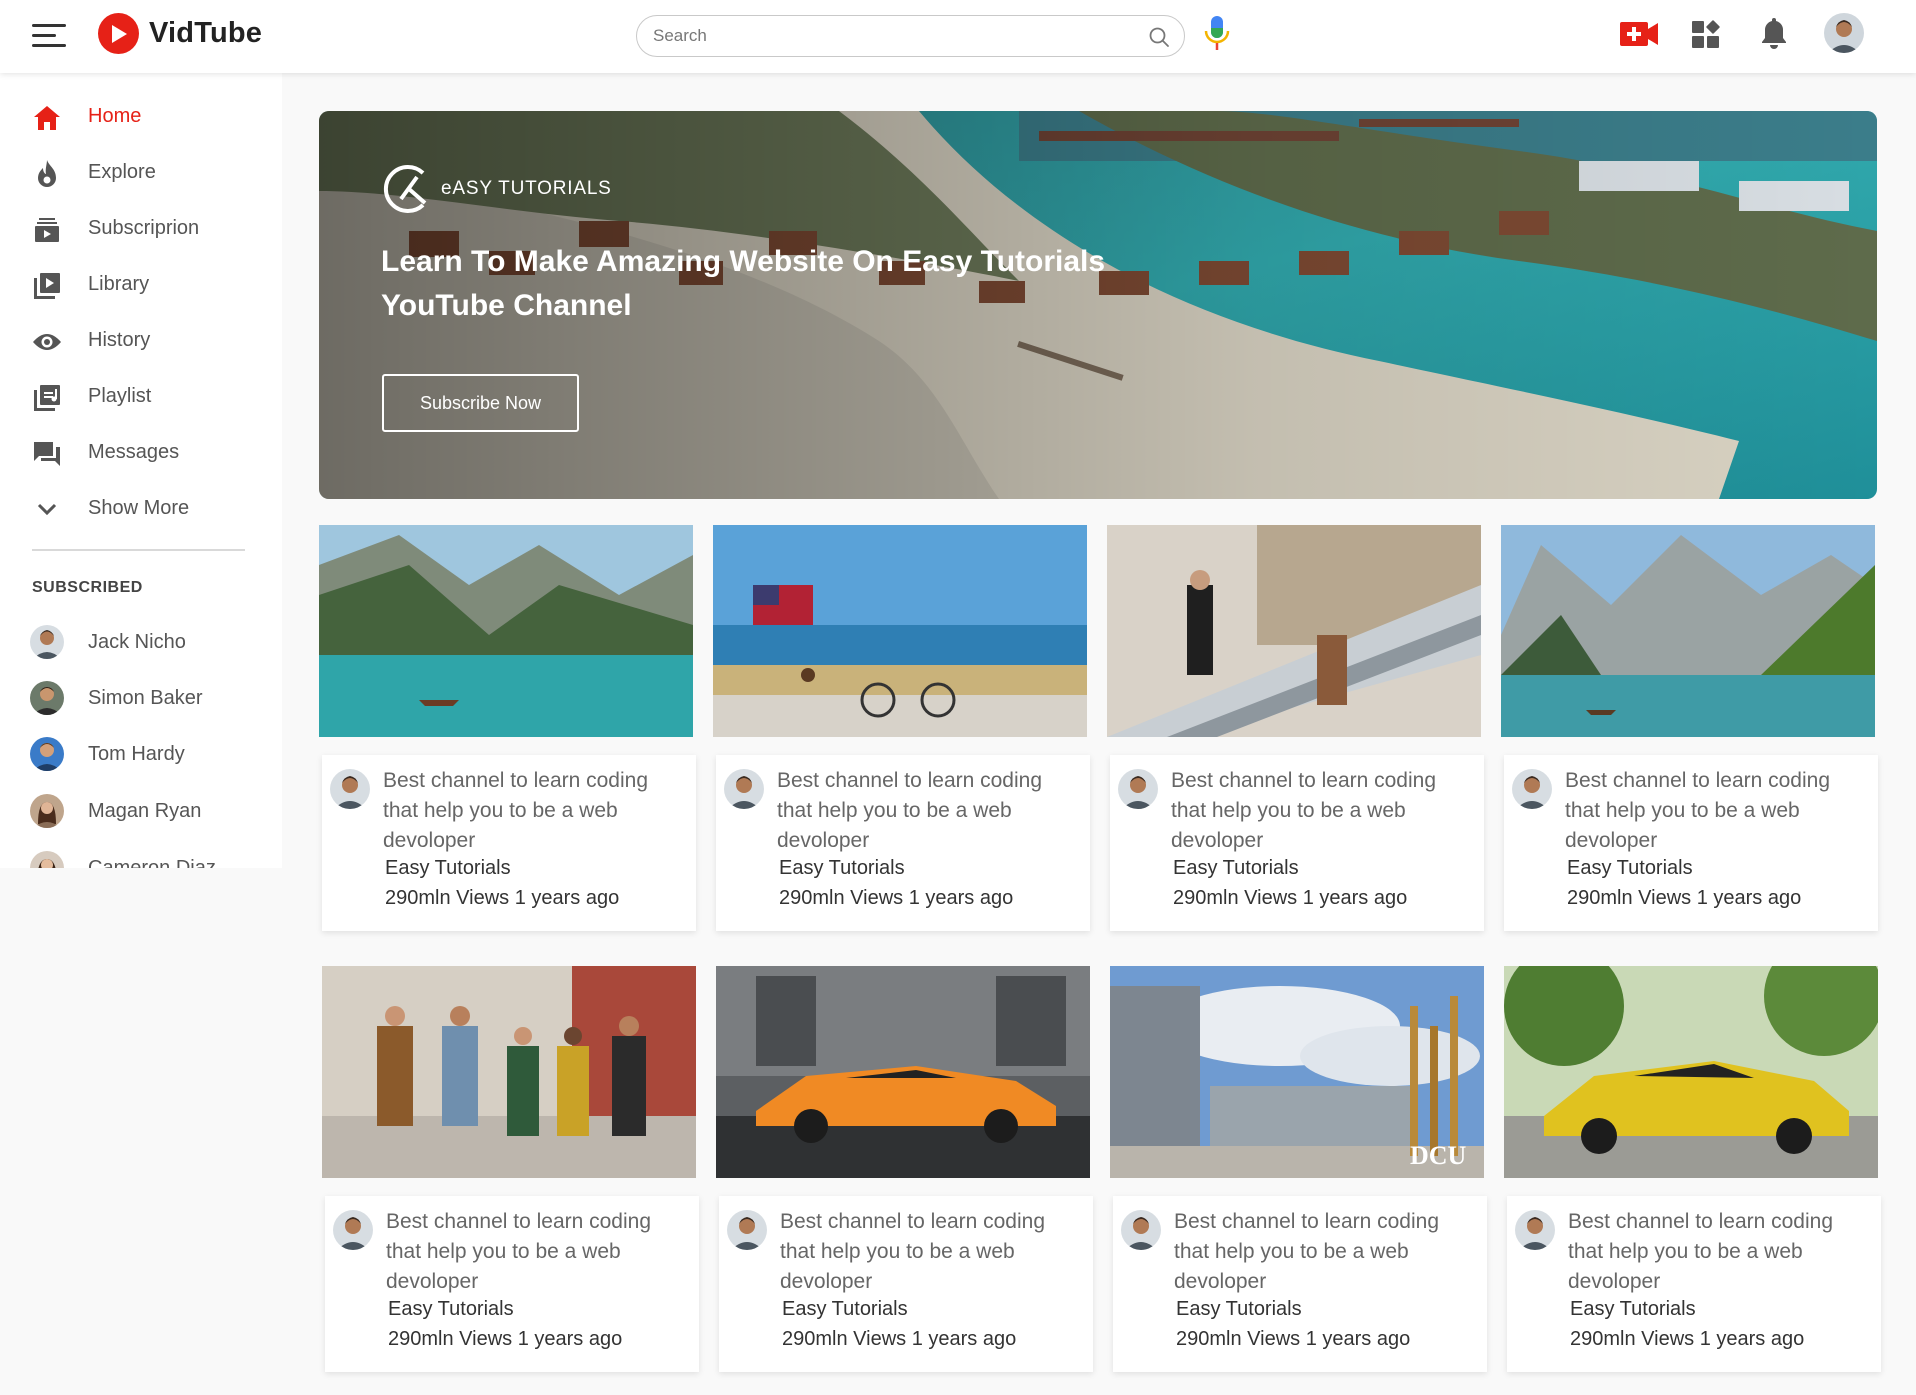  What do you see at coordinates (145, 811) in the screenshot?
I see `channel-name: Magan Ryan` at bounding box center [145, 811].